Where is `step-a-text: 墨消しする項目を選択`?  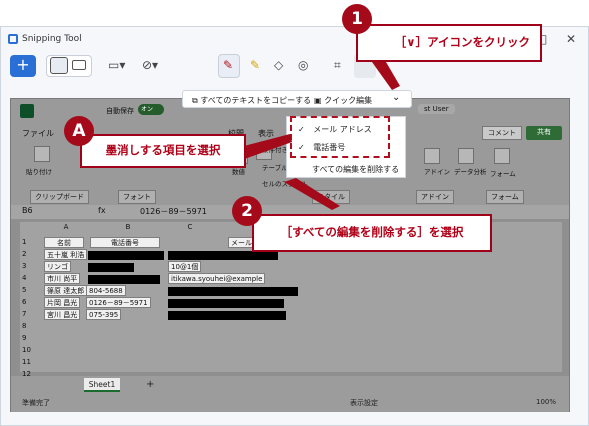 step-a-text: 墨消しする項目を選択 is located at coordinates (163, 150).